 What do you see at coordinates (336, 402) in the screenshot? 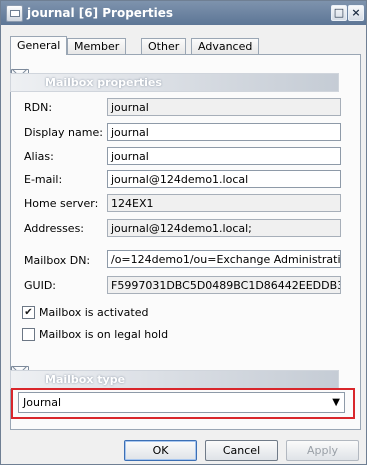
I see `chevron-down-icon: ▼` at bounding box center [336, 402].